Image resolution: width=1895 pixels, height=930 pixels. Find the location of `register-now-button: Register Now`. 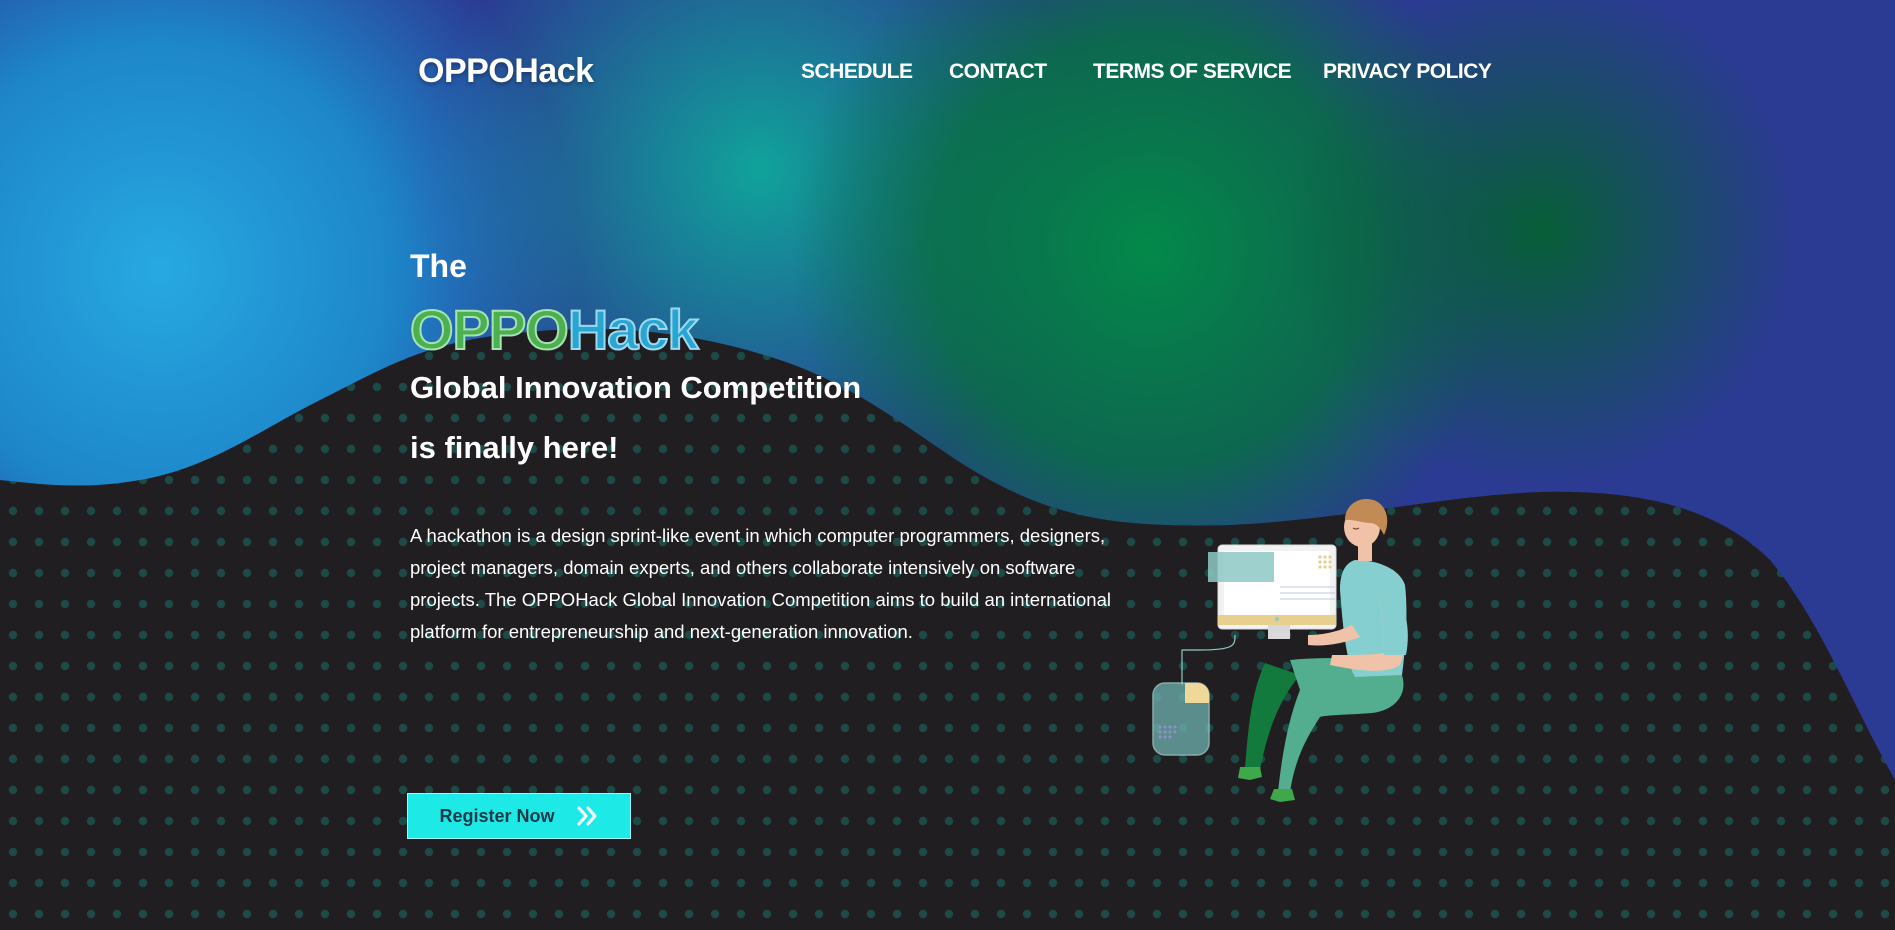

register-now-button: Register Now is located at coordinates (519, 816).